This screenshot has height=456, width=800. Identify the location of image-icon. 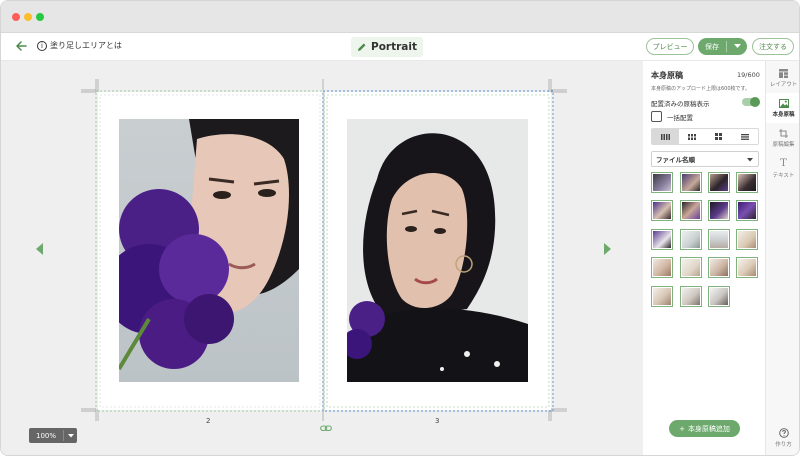
(783, 103).